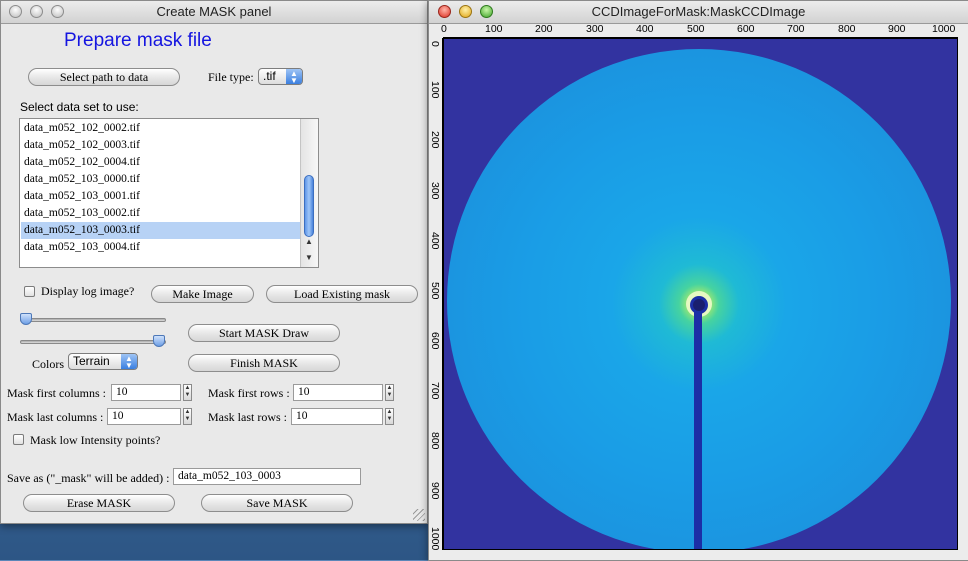 Image resolution: width=968 pixels, height=561 pixels. I want to click on mask-first-rows-stepper: ▲ ▼, so click(389, 392).